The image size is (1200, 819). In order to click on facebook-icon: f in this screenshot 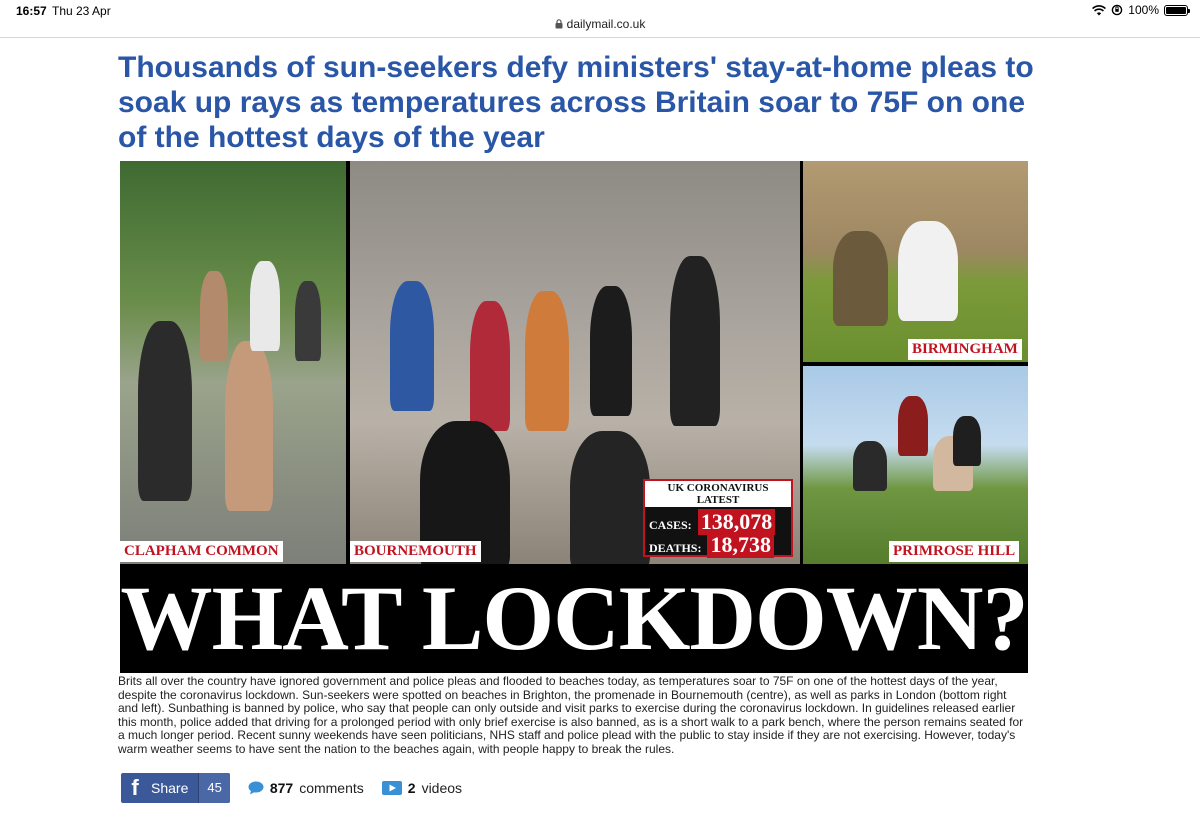, I will do `click(135, 787)`.